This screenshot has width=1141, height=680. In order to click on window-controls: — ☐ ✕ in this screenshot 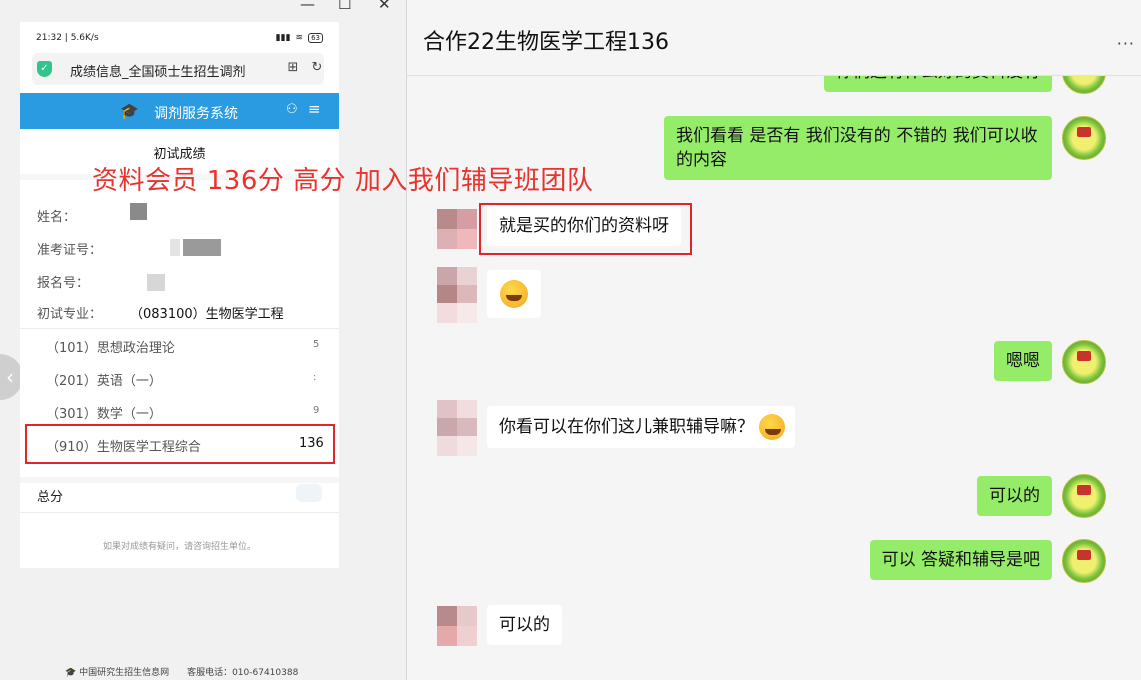, I will do `click(348, 6)`.